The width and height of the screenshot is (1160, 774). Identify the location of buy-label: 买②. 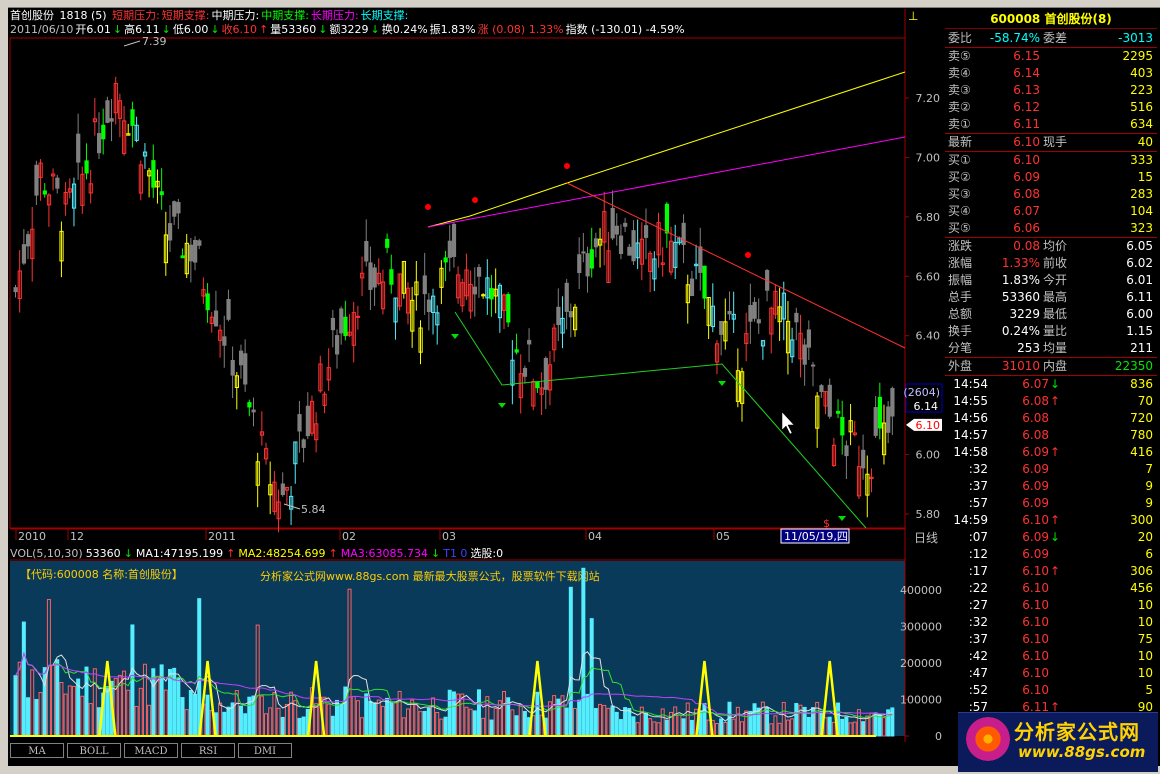
(959, 177).